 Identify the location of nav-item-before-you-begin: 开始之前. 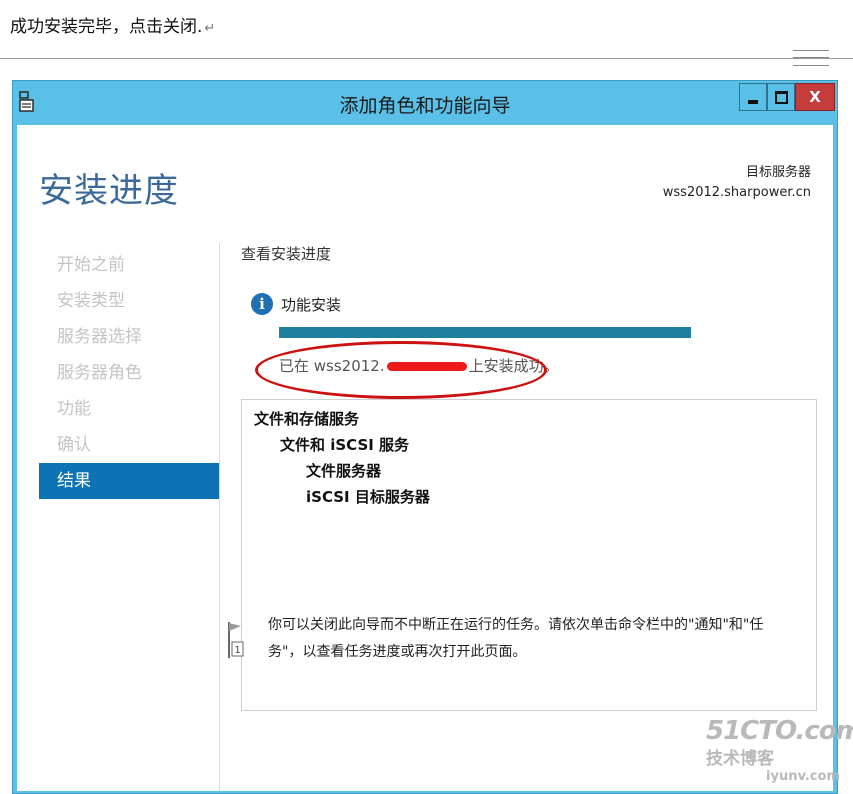
(129, 265).